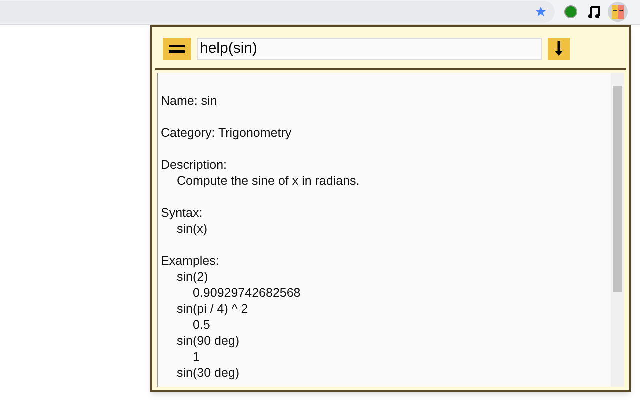 This screenshot has height=400, width=640. Describe the element at coordinates (268, 181) in the screenshot. I see `output-line: Compute the sine of x in radians.` at that location.